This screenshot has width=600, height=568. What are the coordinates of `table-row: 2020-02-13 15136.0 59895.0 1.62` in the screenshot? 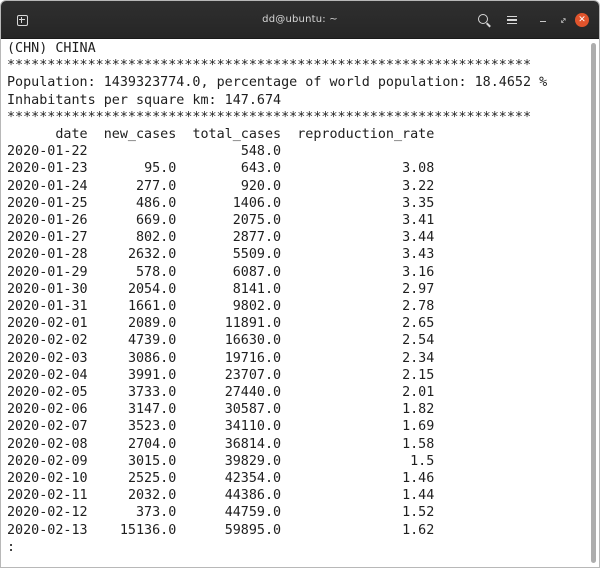 It's located at (220, 530).